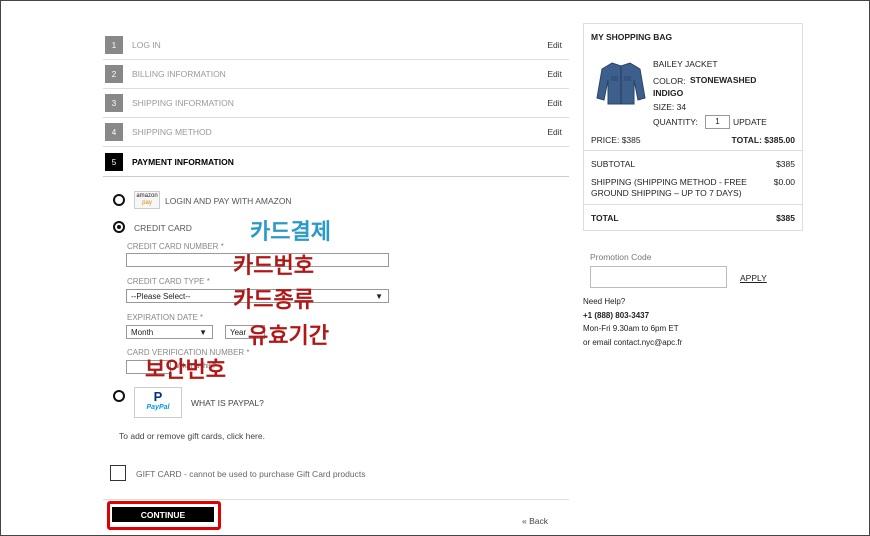  I want to click on item-price: PRICE: $385, so click(616, 140).